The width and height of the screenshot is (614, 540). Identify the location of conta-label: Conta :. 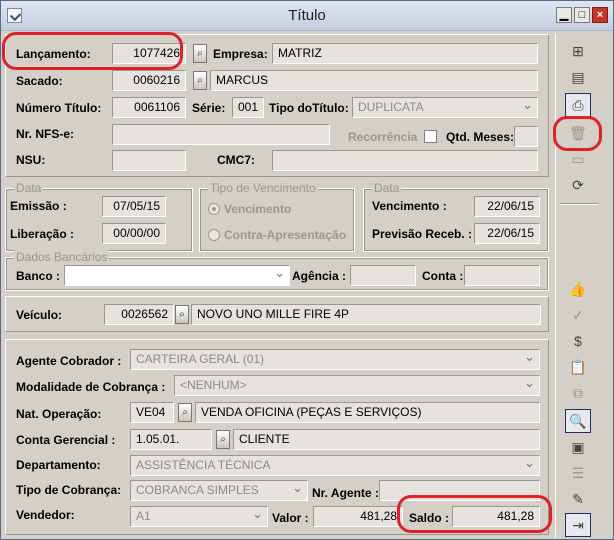
(443, 276).